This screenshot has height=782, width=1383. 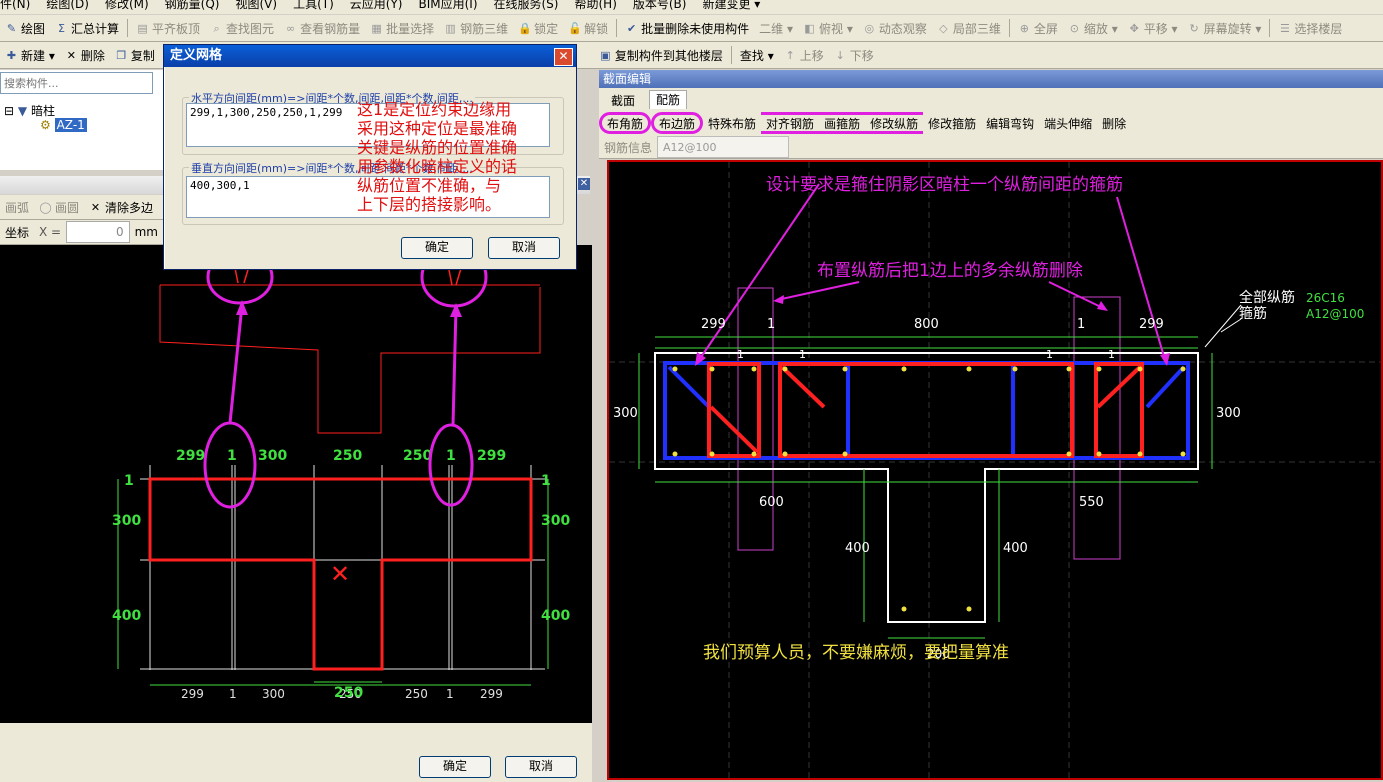 I want to click on dim-300-left: 300, so click(x=625, y=413).